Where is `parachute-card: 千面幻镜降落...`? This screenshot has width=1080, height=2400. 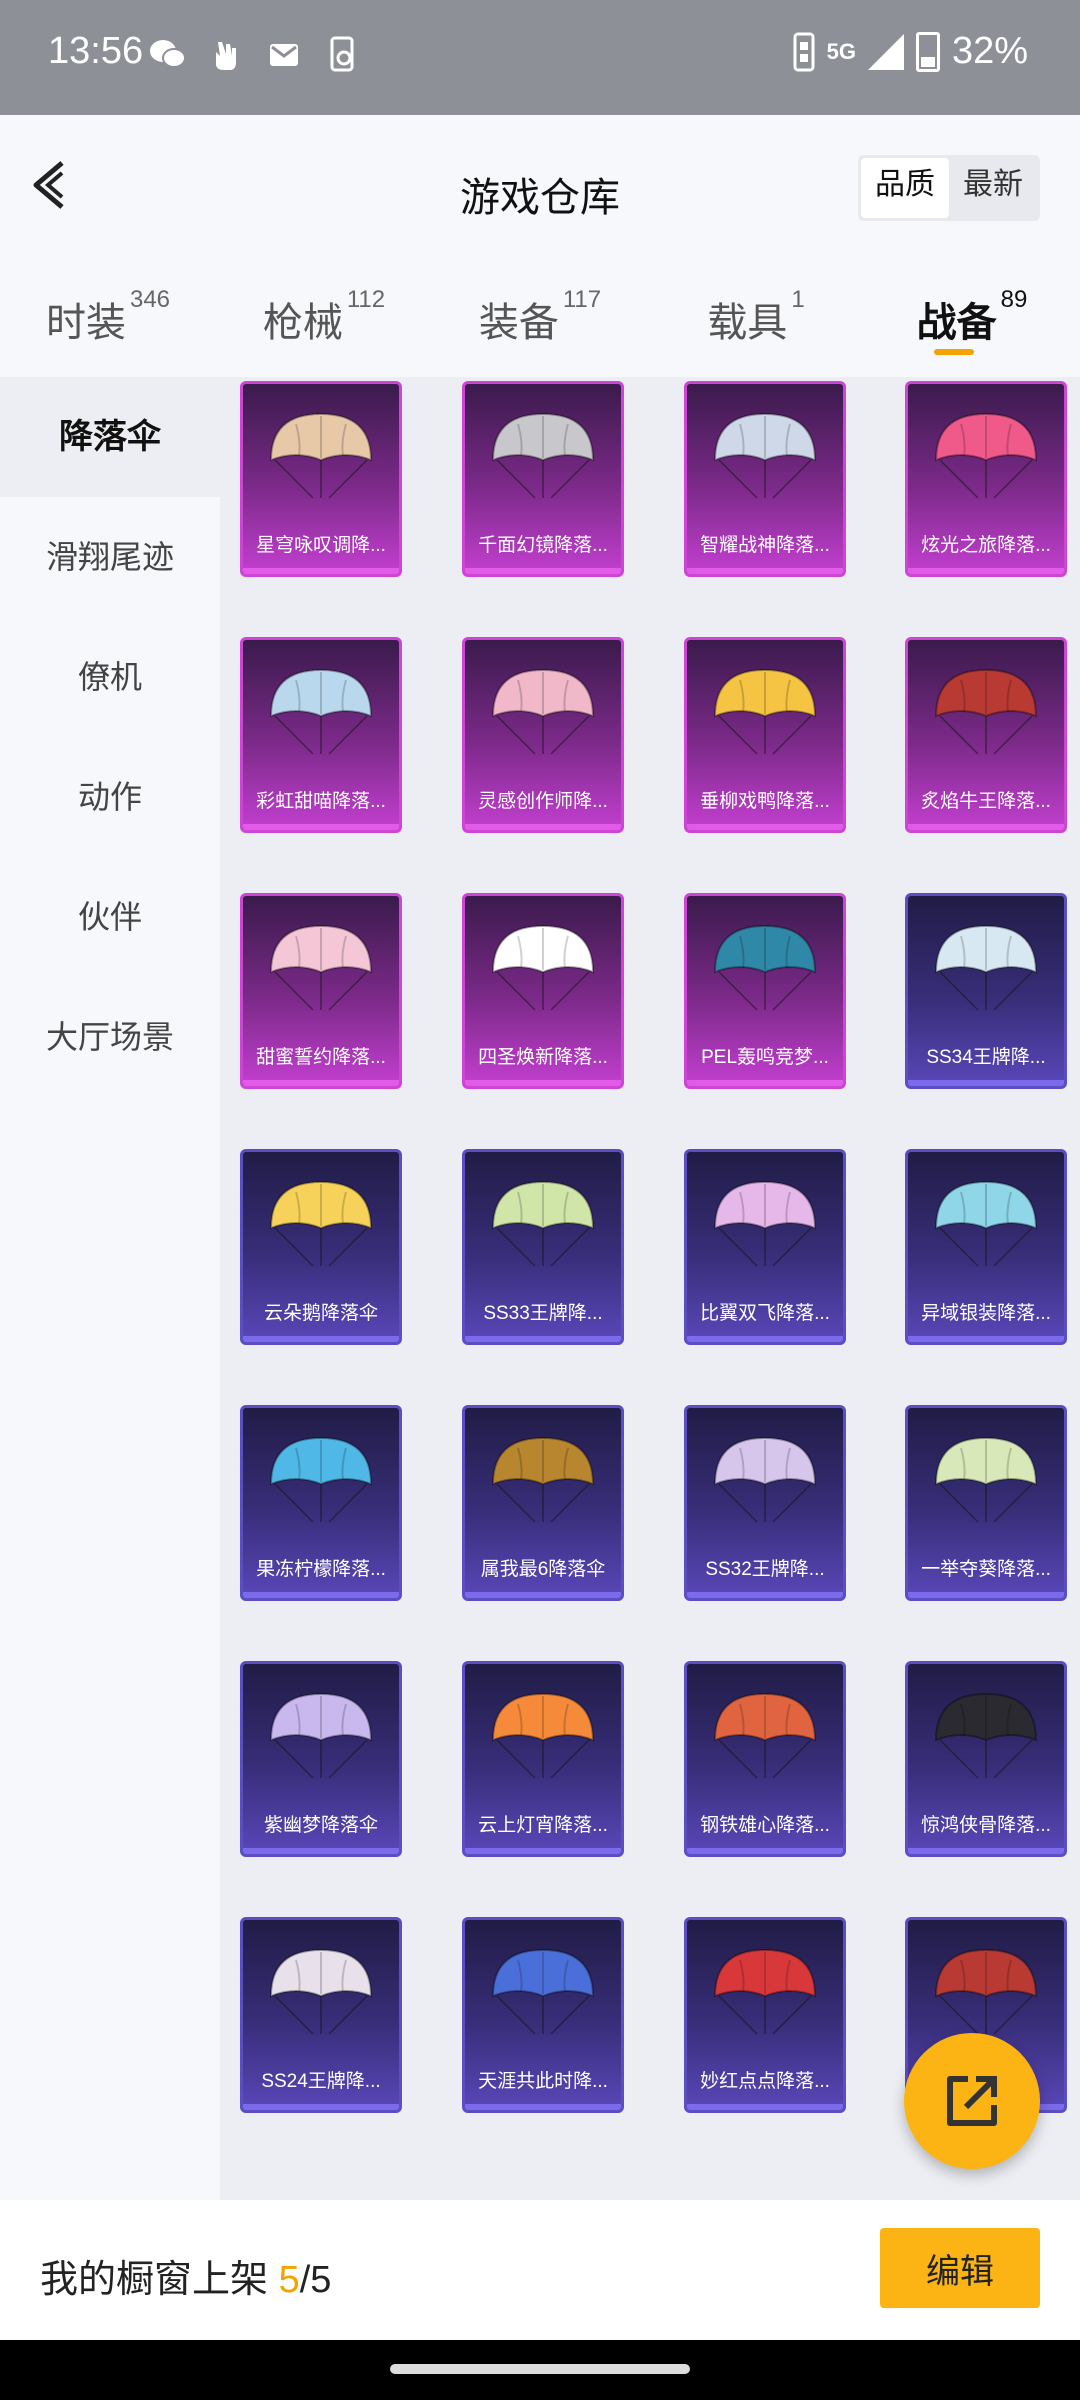
parachute-card: 千面幻镜降落... is located at coordinates (543, 479).